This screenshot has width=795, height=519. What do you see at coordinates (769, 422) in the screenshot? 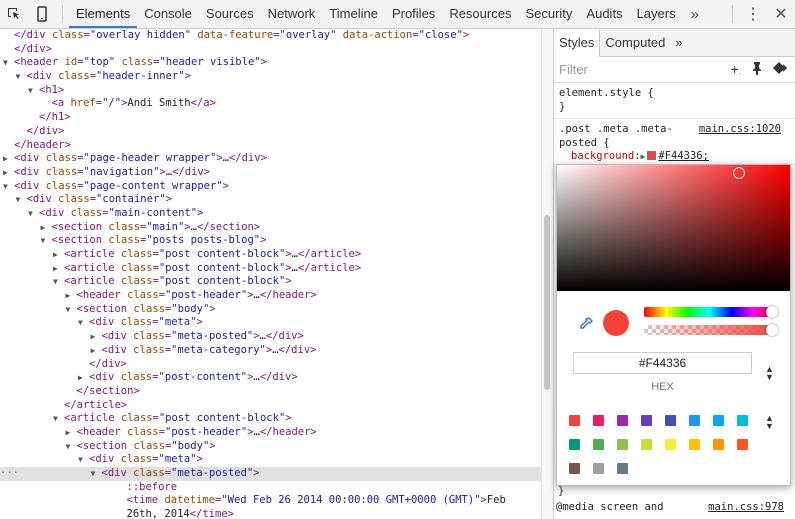
I see `palette-switcher-icon: ▲ ▼` at bounding box center [769, 422].